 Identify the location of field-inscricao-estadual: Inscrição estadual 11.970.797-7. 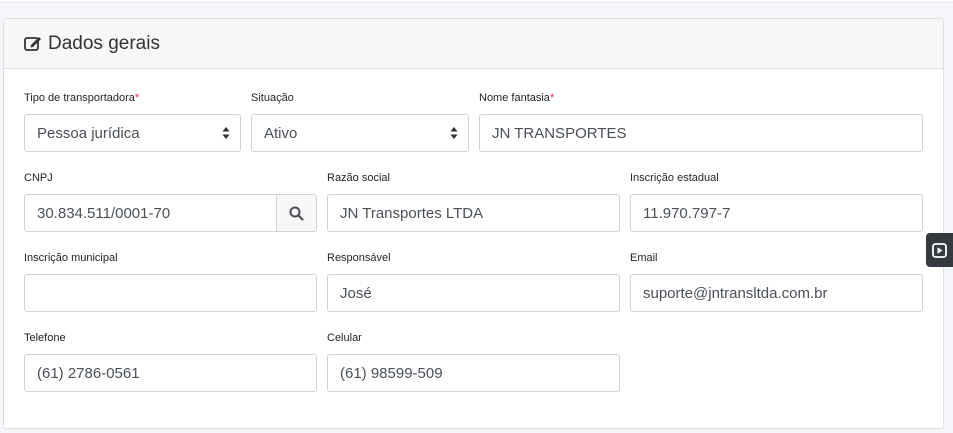
(776, 202).